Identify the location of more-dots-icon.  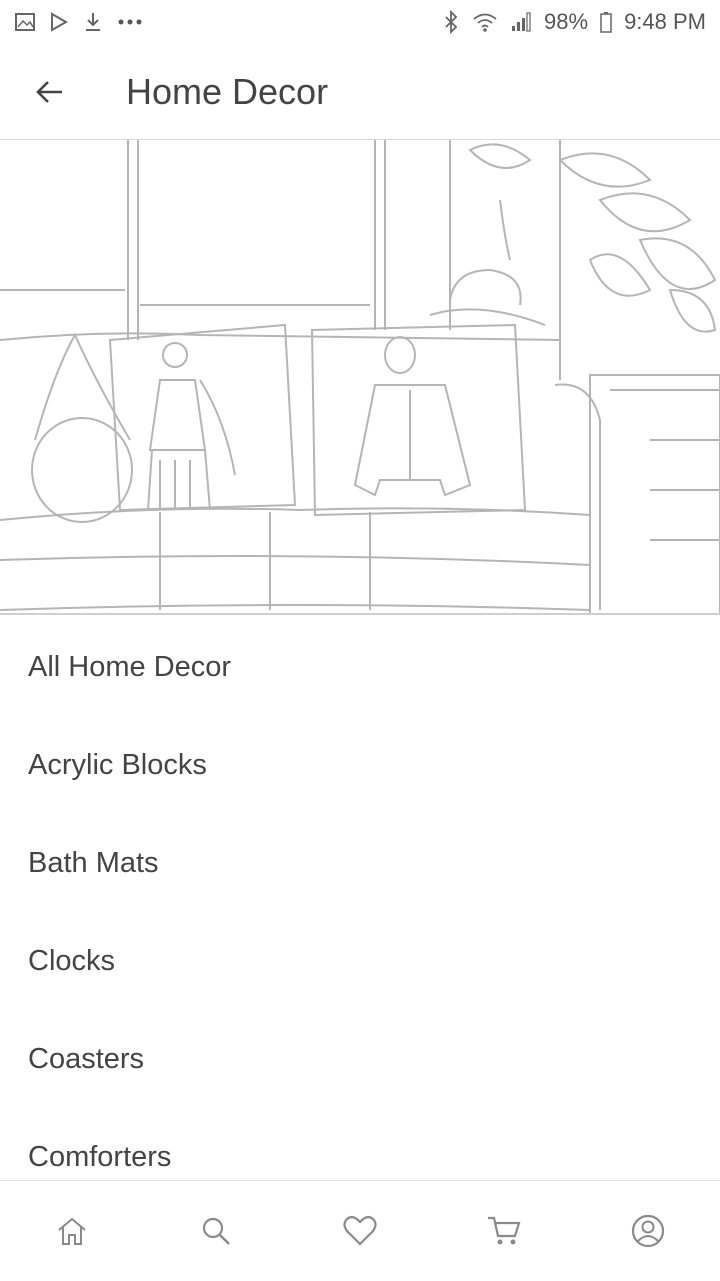
(130, 22).